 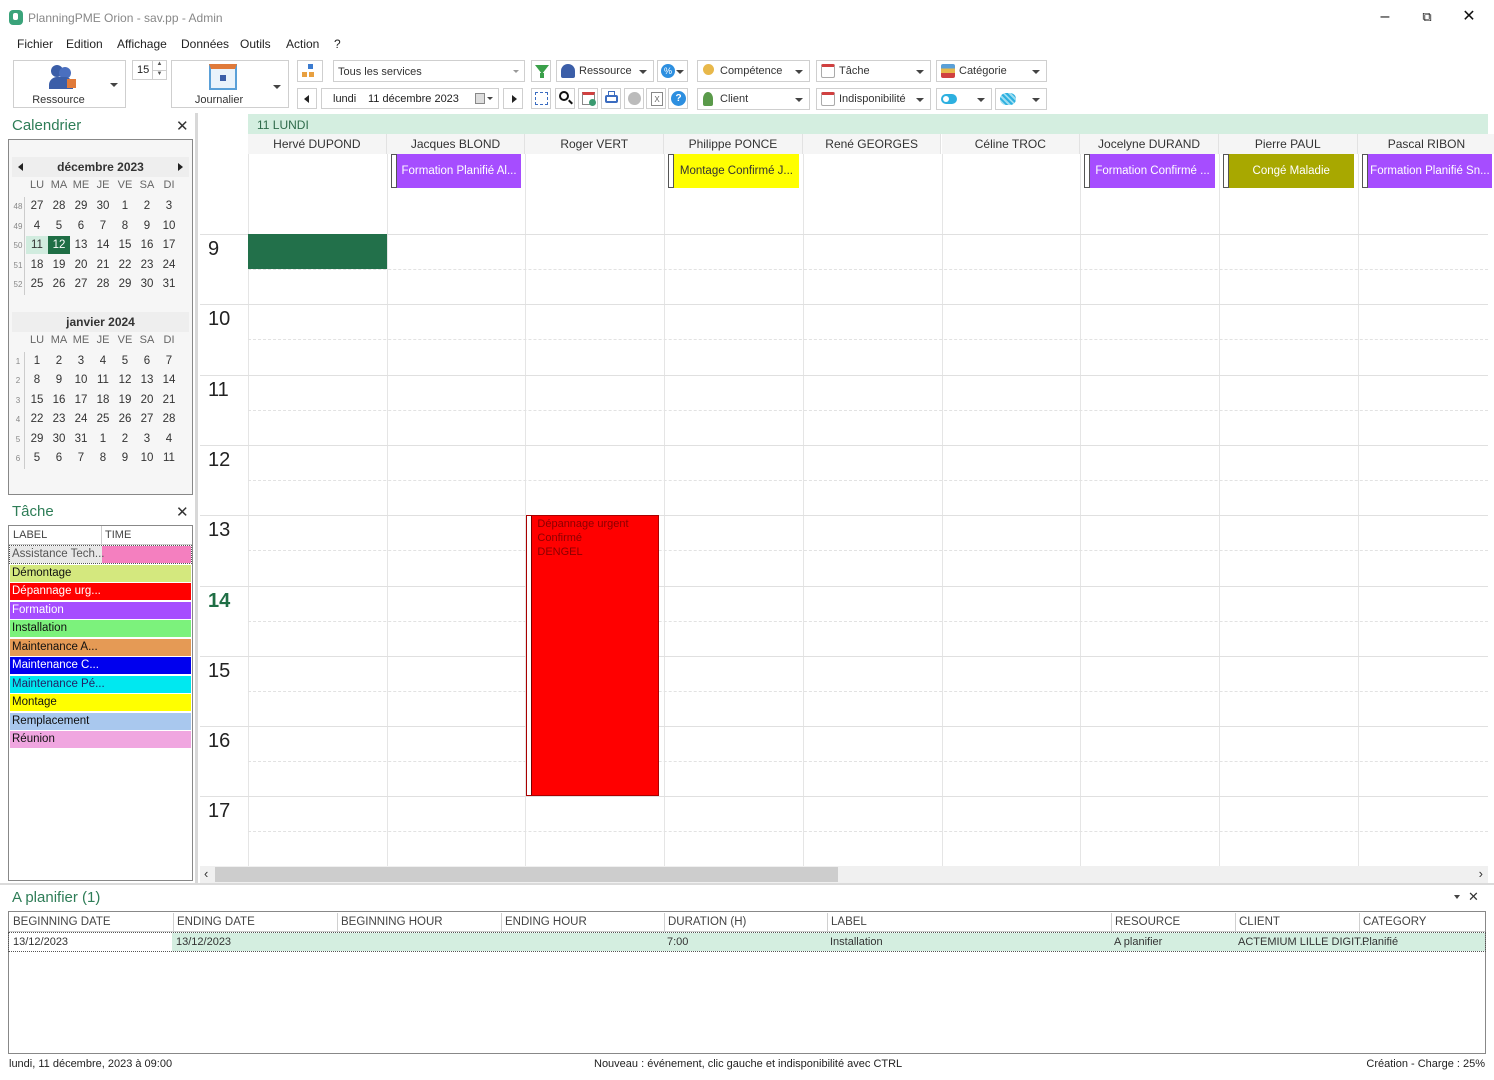 I want to click on column-header: BEGINNING DATE, so click(x=60, y=922).